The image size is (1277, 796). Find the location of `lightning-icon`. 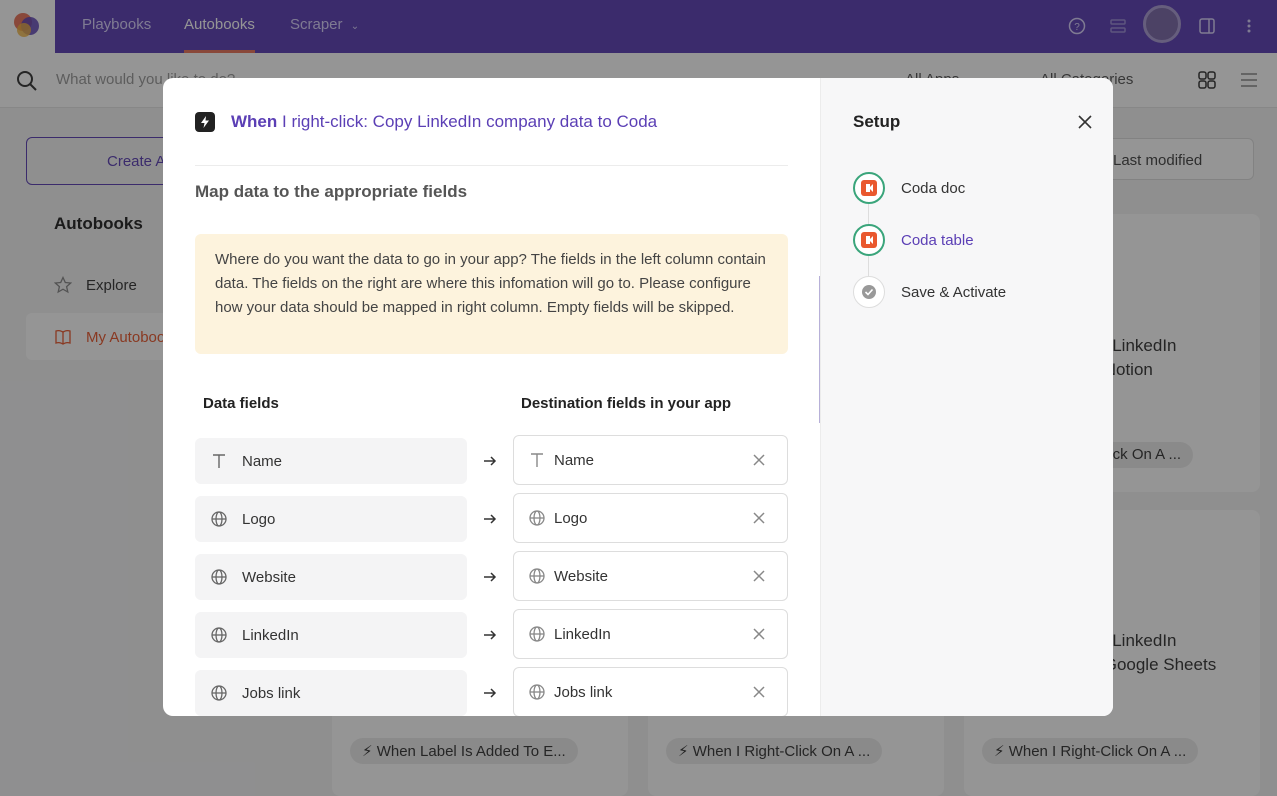

lightning-icon is located at coordinates (205, 122).